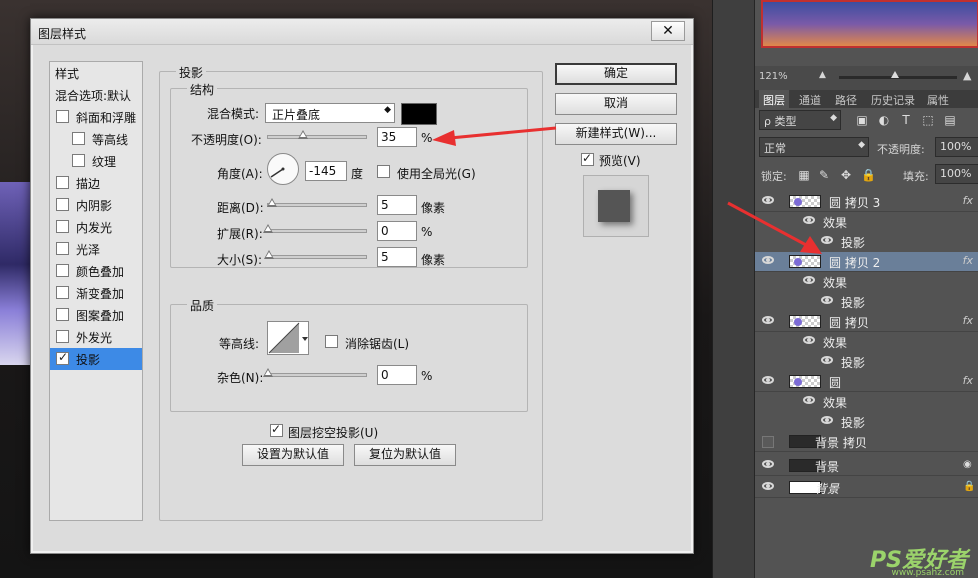 Image resolution: width=978 pixels, height=578 pixels. I want to click on panel-tab: 属性, so click(938, 99).